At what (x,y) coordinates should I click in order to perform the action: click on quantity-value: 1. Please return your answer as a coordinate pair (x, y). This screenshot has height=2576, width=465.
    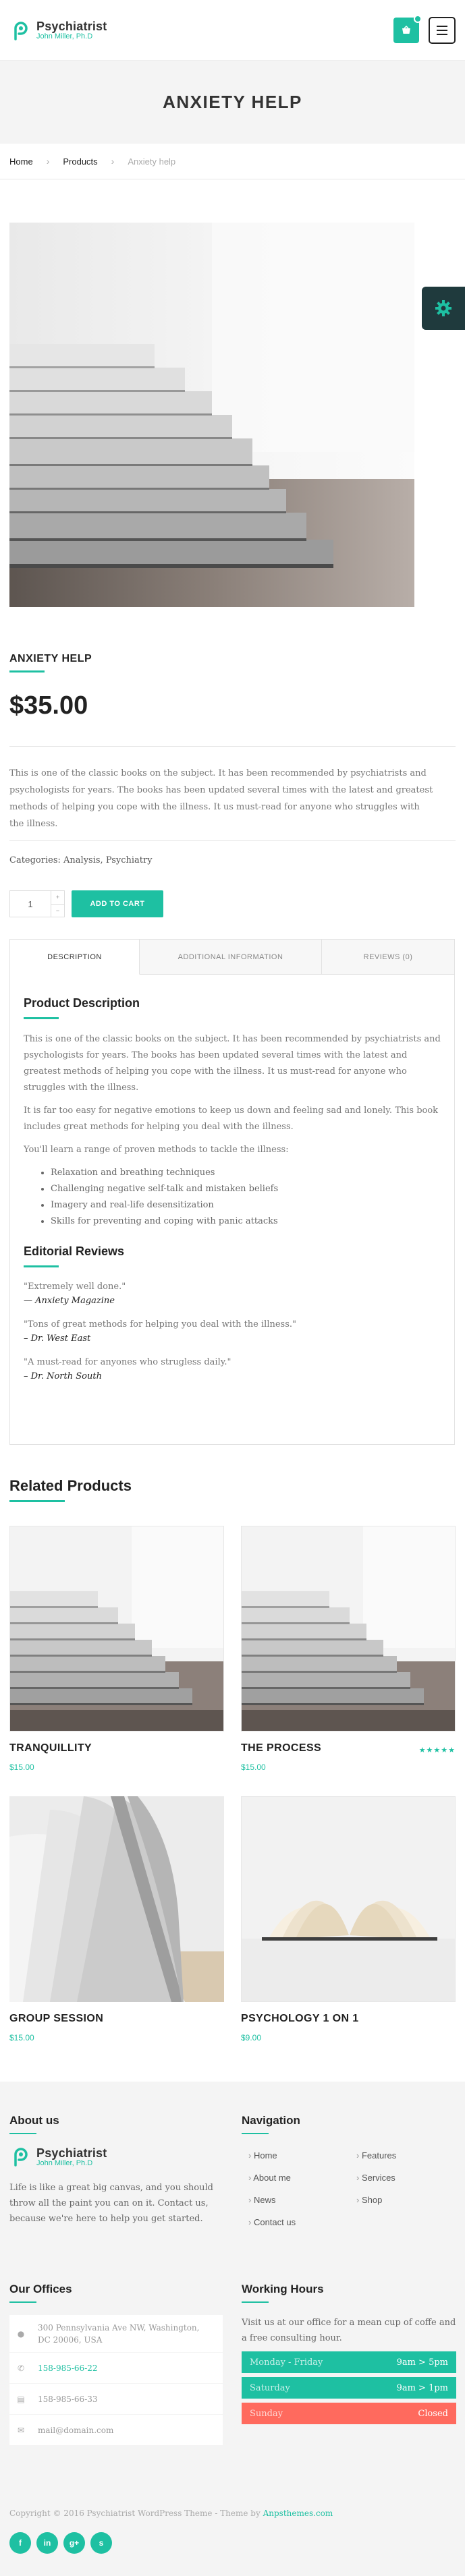
    Looking at the image, I should click on (30, 904).